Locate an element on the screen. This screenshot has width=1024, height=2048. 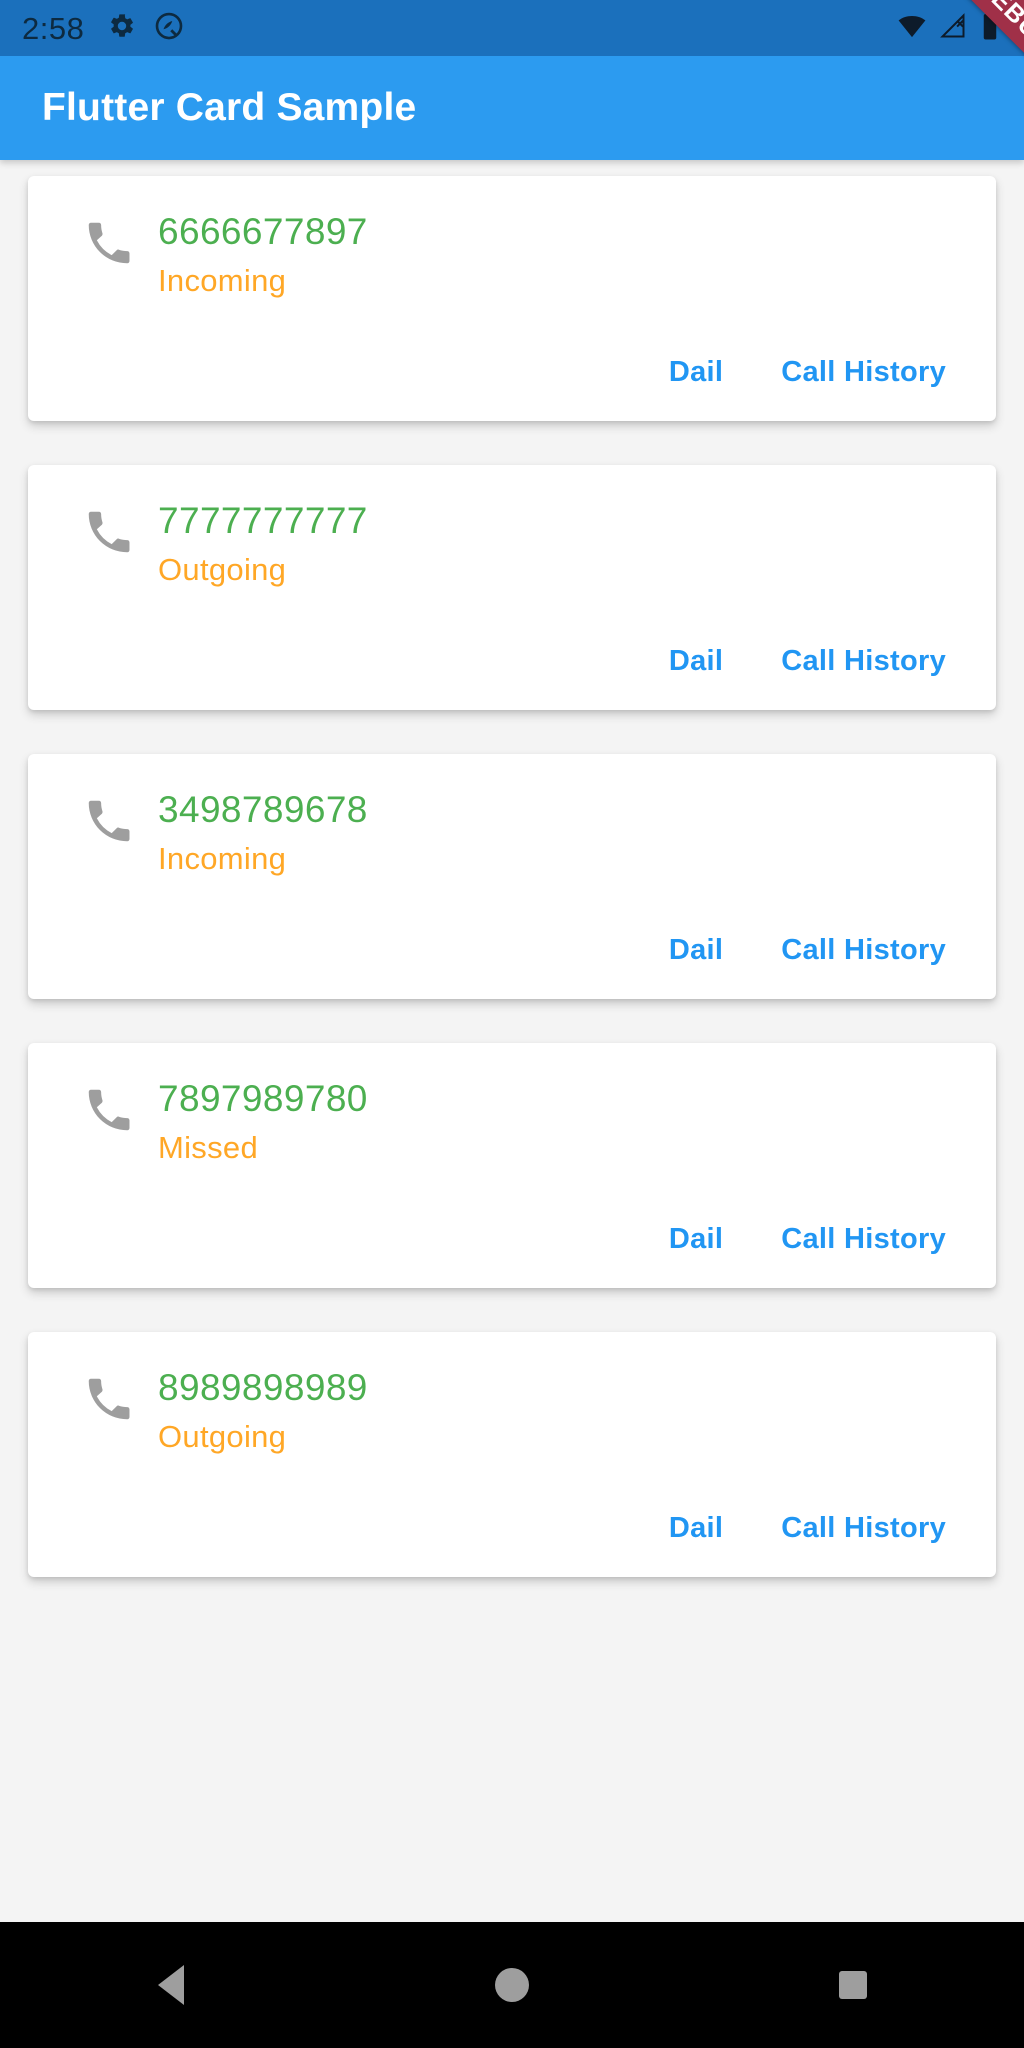
app-bar-title: Flutter Card Sample is located at coordinates (229, 107).